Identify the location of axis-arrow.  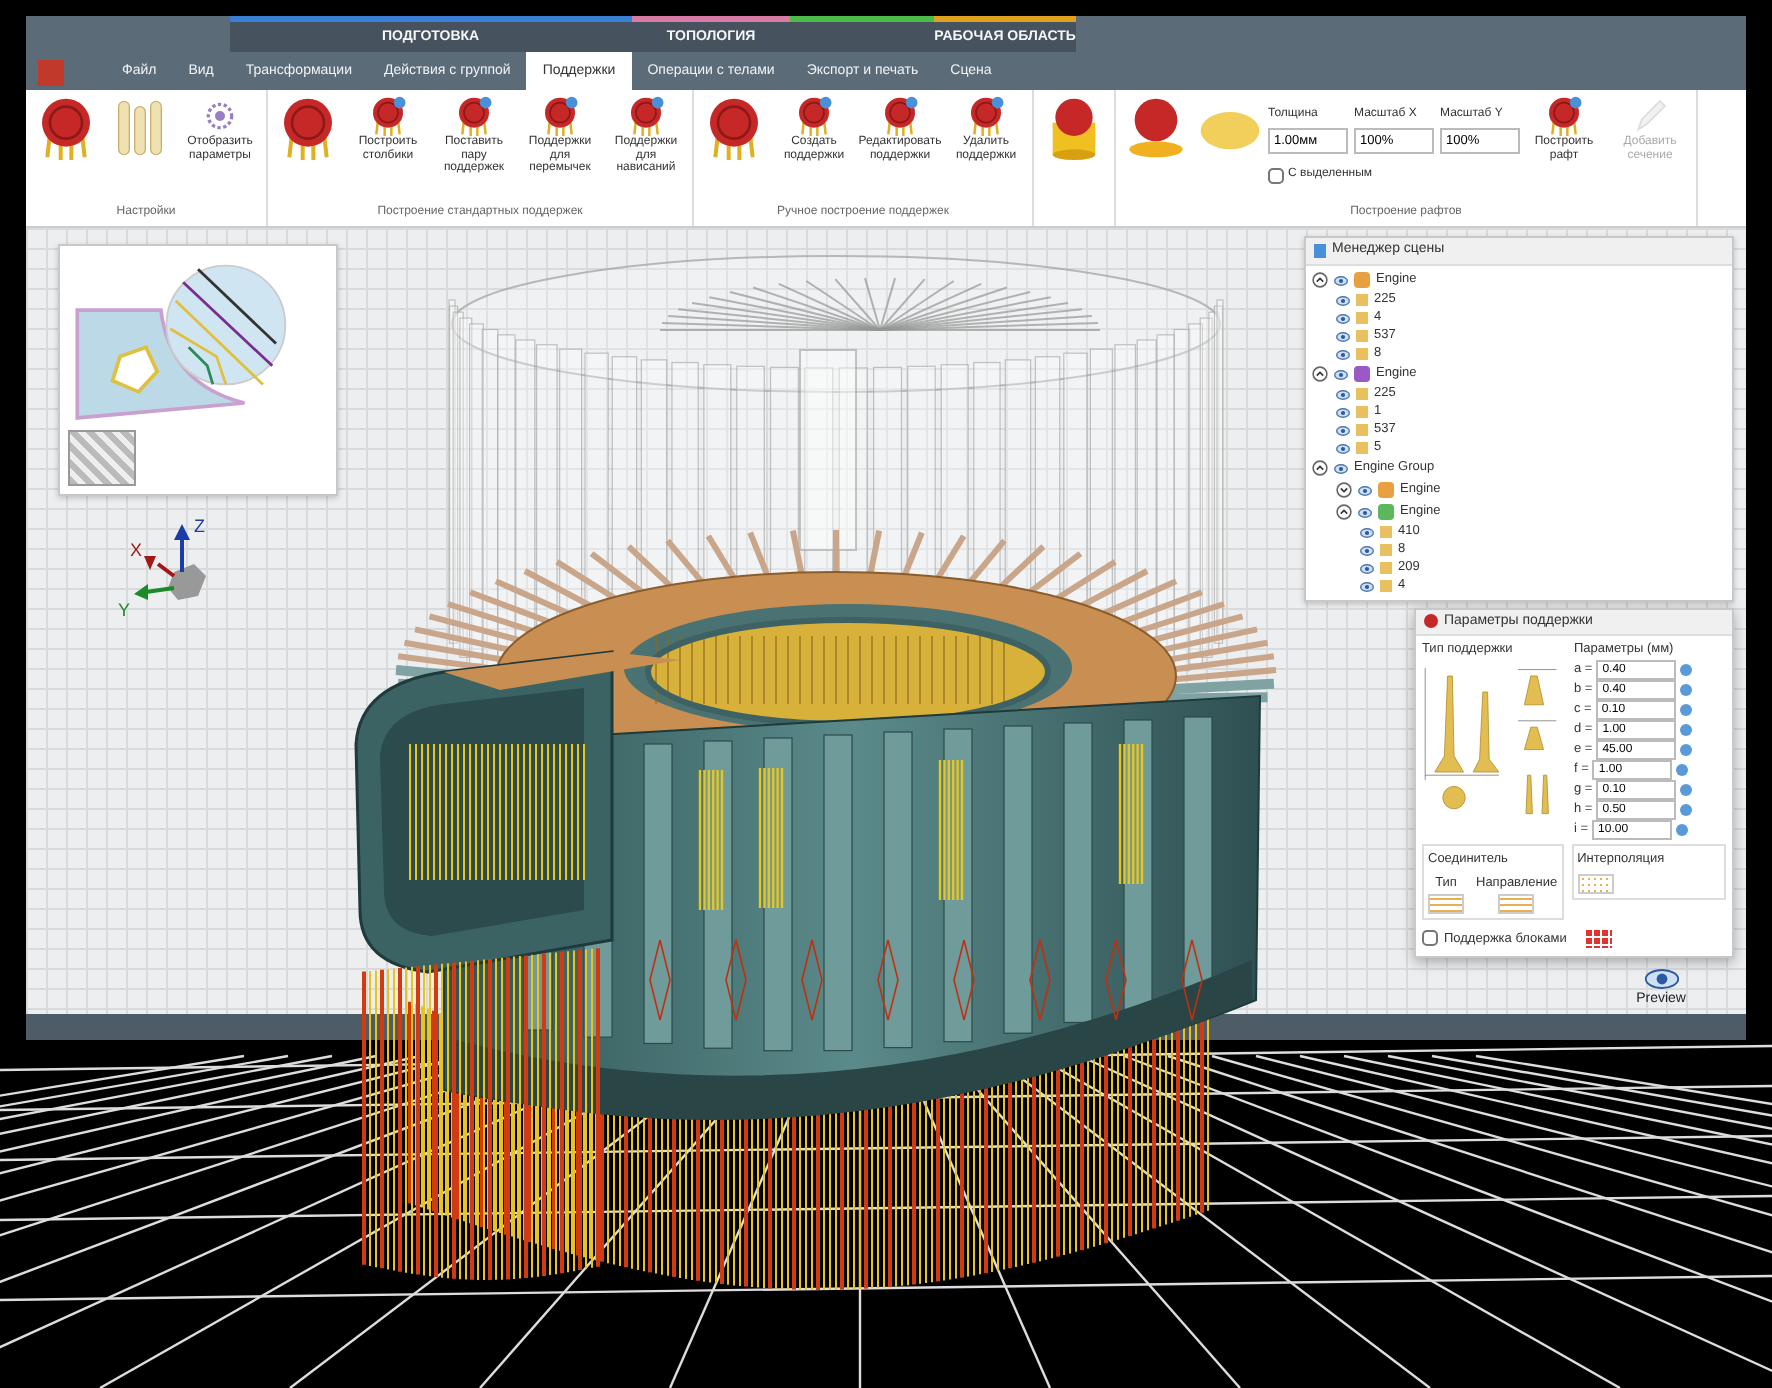
(154, 592).